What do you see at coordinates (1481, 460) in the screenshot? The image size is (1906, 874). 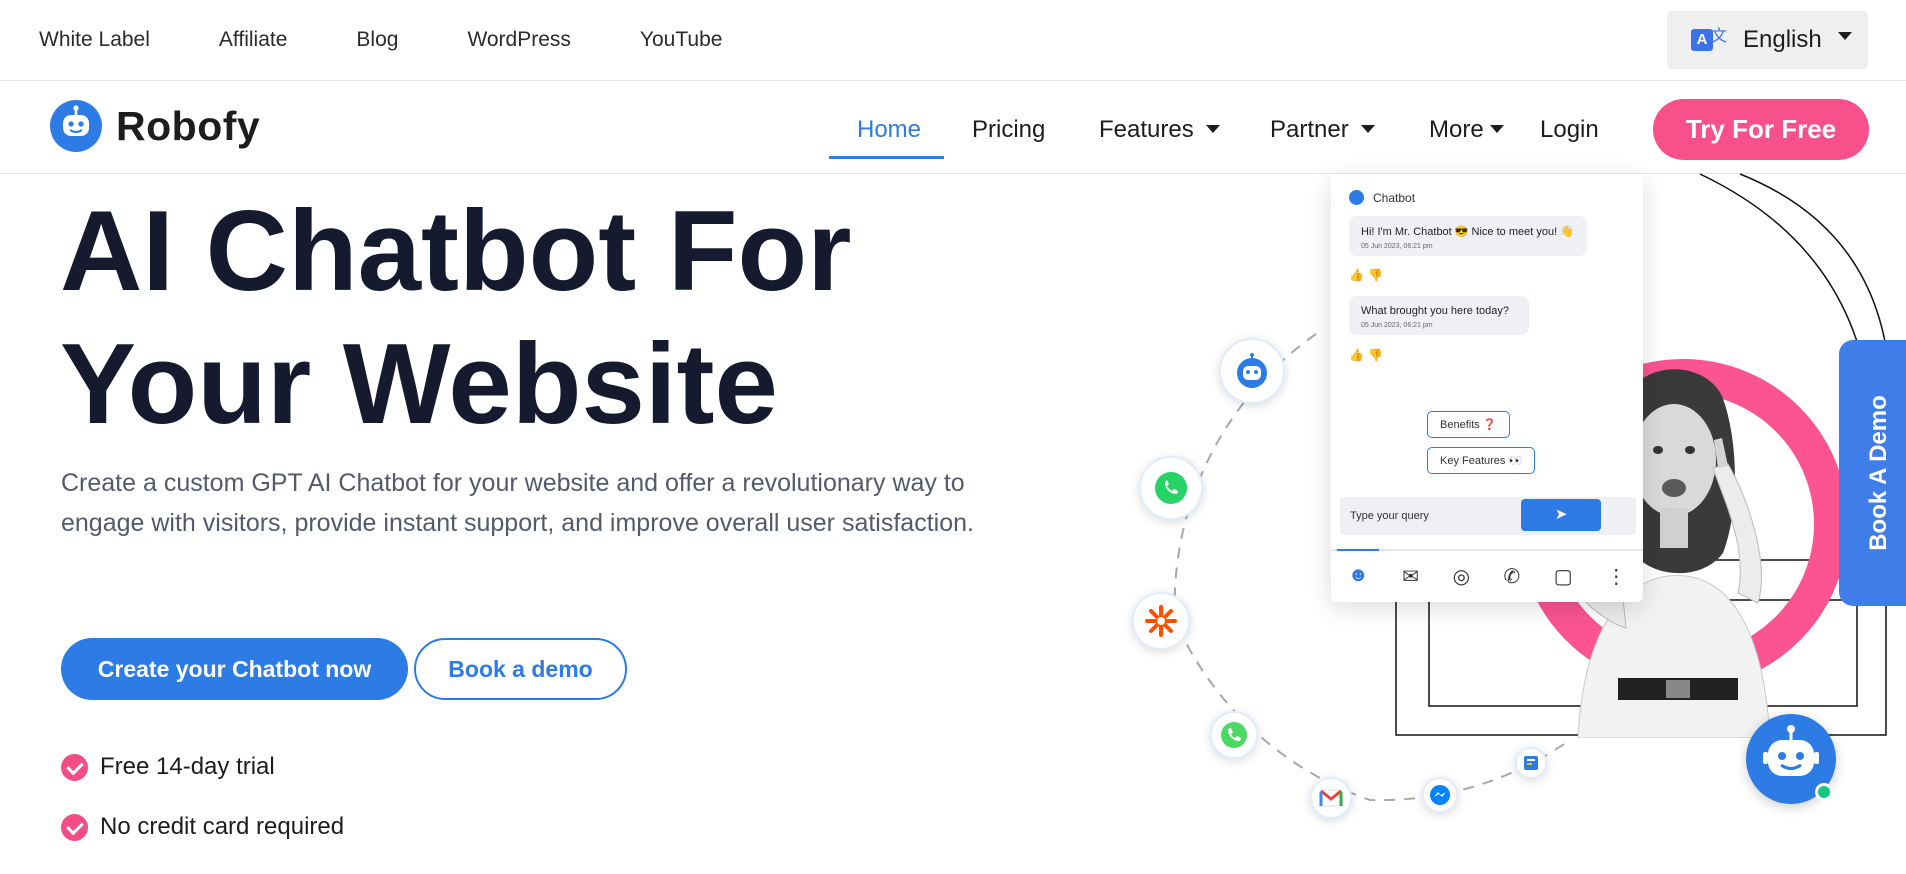 I see `quick-reply-chip: Key Features 👀` at bounding box center [1481, 460].